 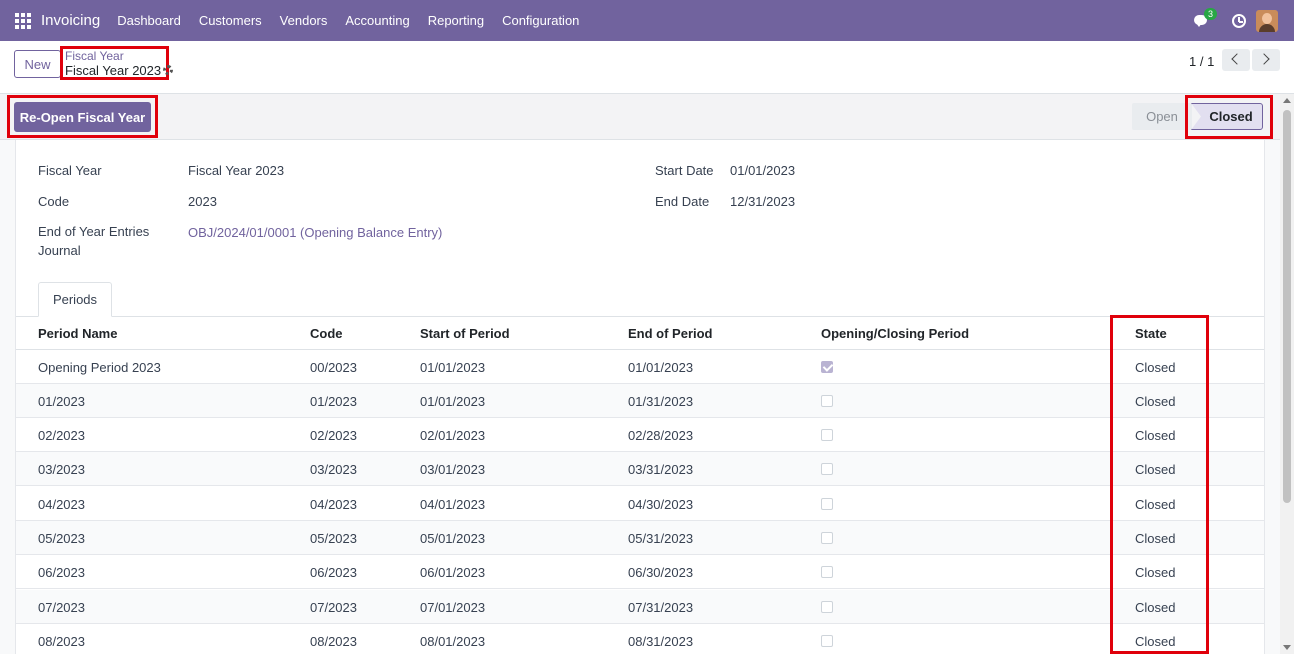 I want to click on period-name-cell: 08/2023, so click(x=61, y=641).